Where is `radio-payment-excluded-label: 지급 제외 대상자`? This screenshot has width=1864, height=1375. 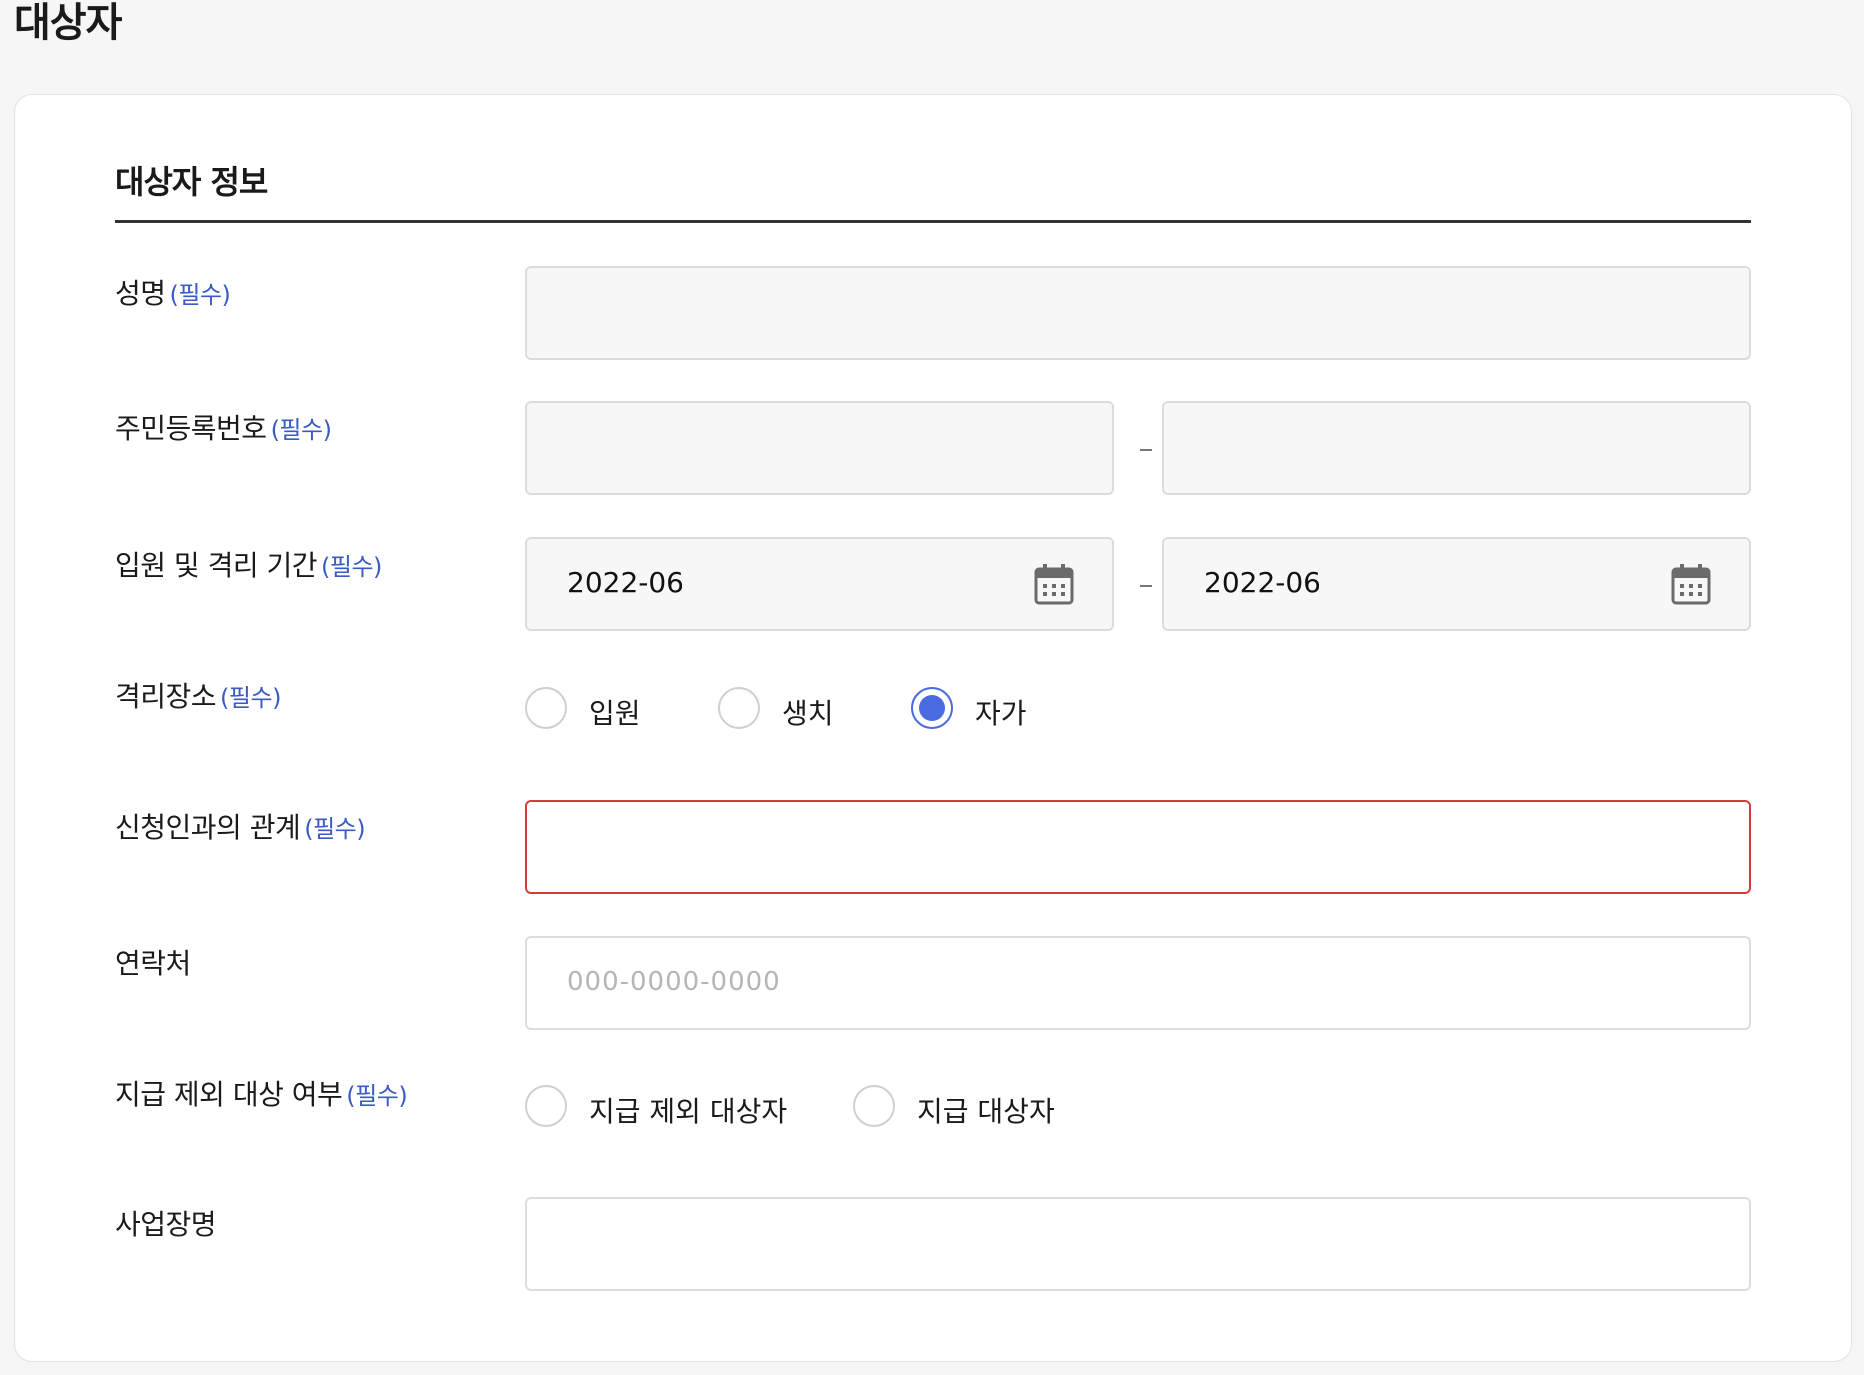 radio-payment-excluded-label: 지급 제외 대상자 is located at coordinates (688, 1110).